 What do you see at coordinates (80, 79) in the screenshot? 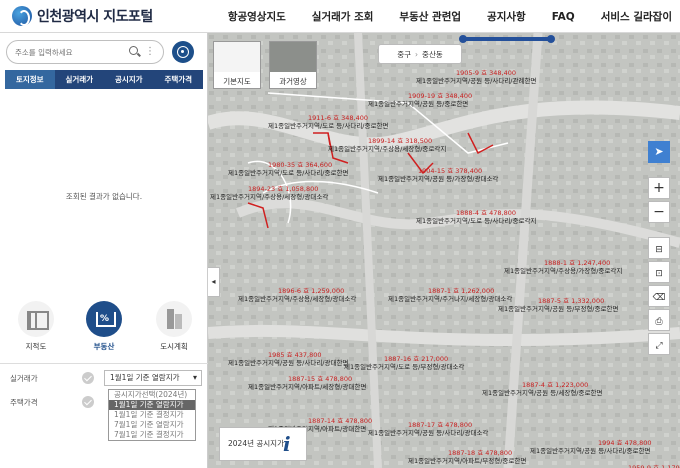
I see `tab-real-transaction: 실거래가` at bounding box center [80, 79].